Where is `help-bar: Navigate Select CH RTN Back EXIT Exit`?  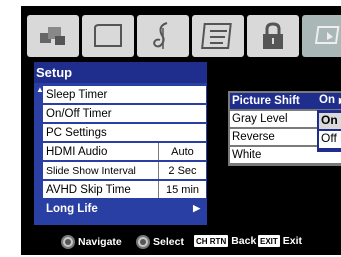 help-bar: Navigate Select CH RTN Back EXIT Exit is located at coordinates (181, 242).